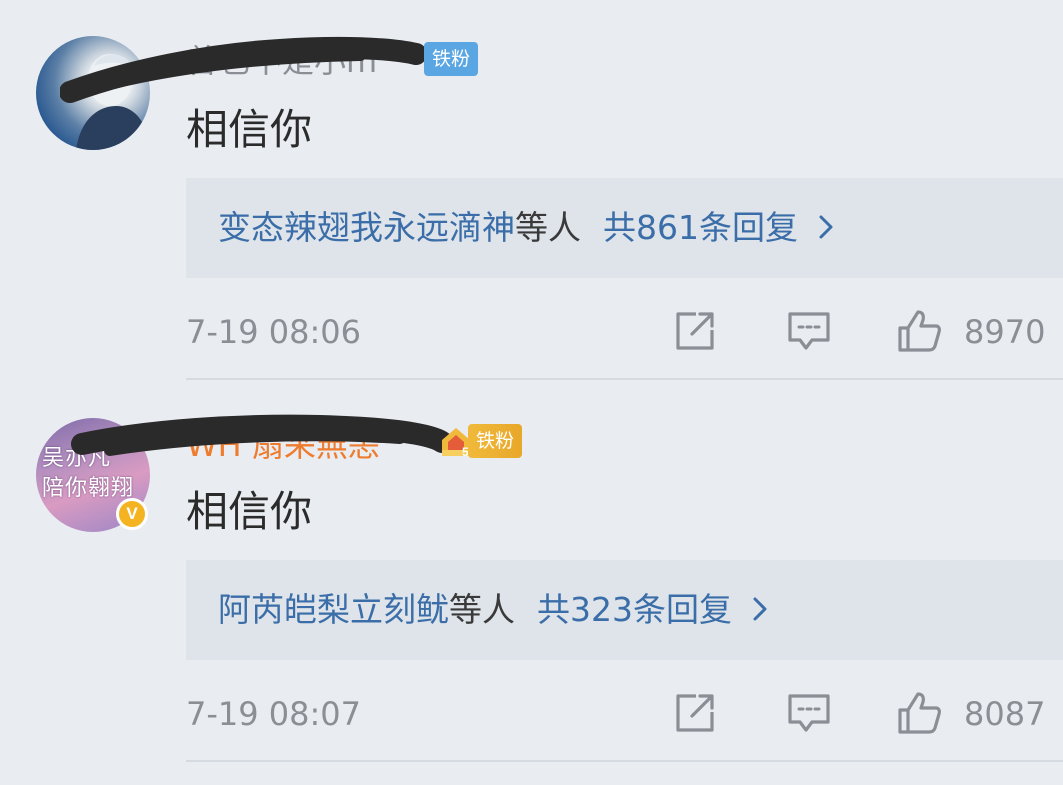 The image size is (1063, 785). I want to click on comment-meta: 7-19 08:07 8087, so click(531, 713).